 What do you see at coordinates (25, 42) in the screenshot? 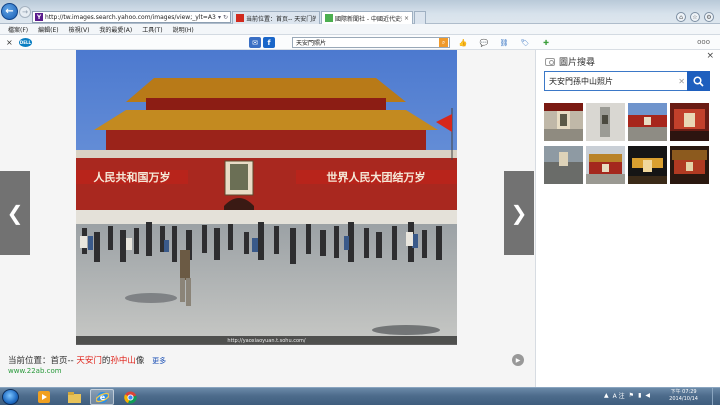
I see `dell-logo-icon: DELL` at bounding box center [25, 42].